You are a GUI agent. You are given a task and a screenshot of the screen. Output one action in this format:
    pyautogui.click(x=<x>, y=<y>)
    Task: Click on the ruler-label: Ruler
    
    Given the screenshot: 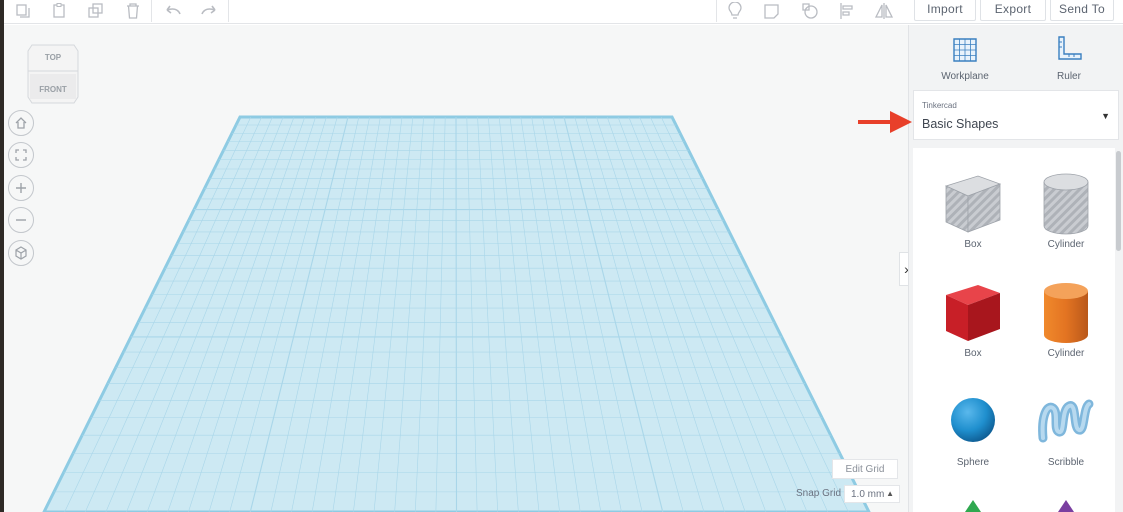 What is the action you would take?
    pyautogui.click(x=1069, y=76)
    